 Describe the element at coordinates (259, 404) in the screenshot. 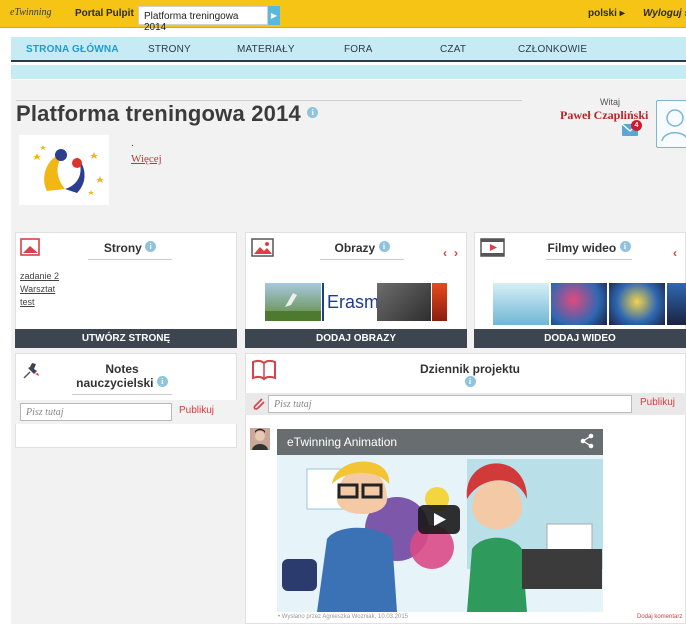

I see `paperclip-icon` at that location.